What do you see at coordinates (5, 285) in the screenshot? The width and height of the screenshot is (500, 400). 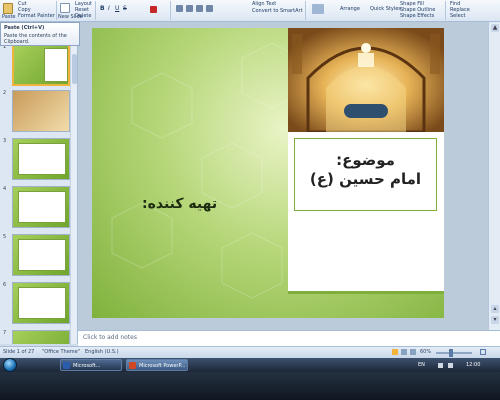 I see `slide-number: 6` at bounding box center [5, 285].